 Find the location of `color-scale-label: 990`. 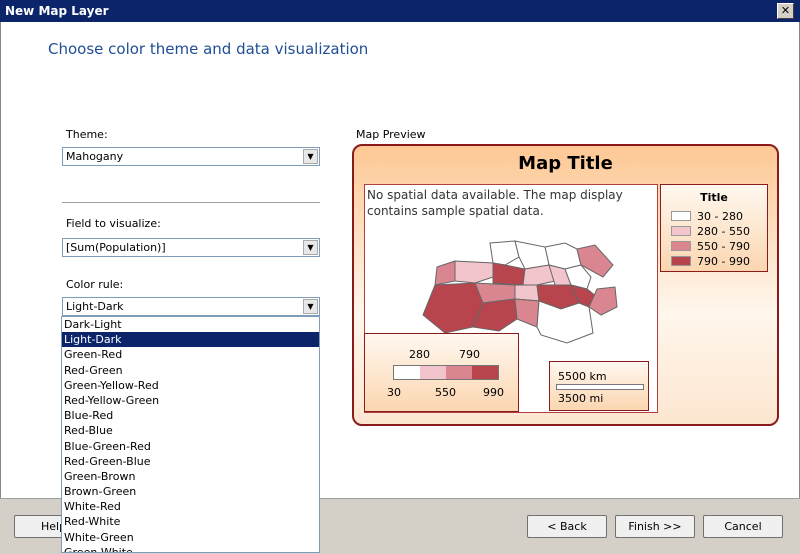

color-scale-label: 990 is located at coordinates (493, 392).